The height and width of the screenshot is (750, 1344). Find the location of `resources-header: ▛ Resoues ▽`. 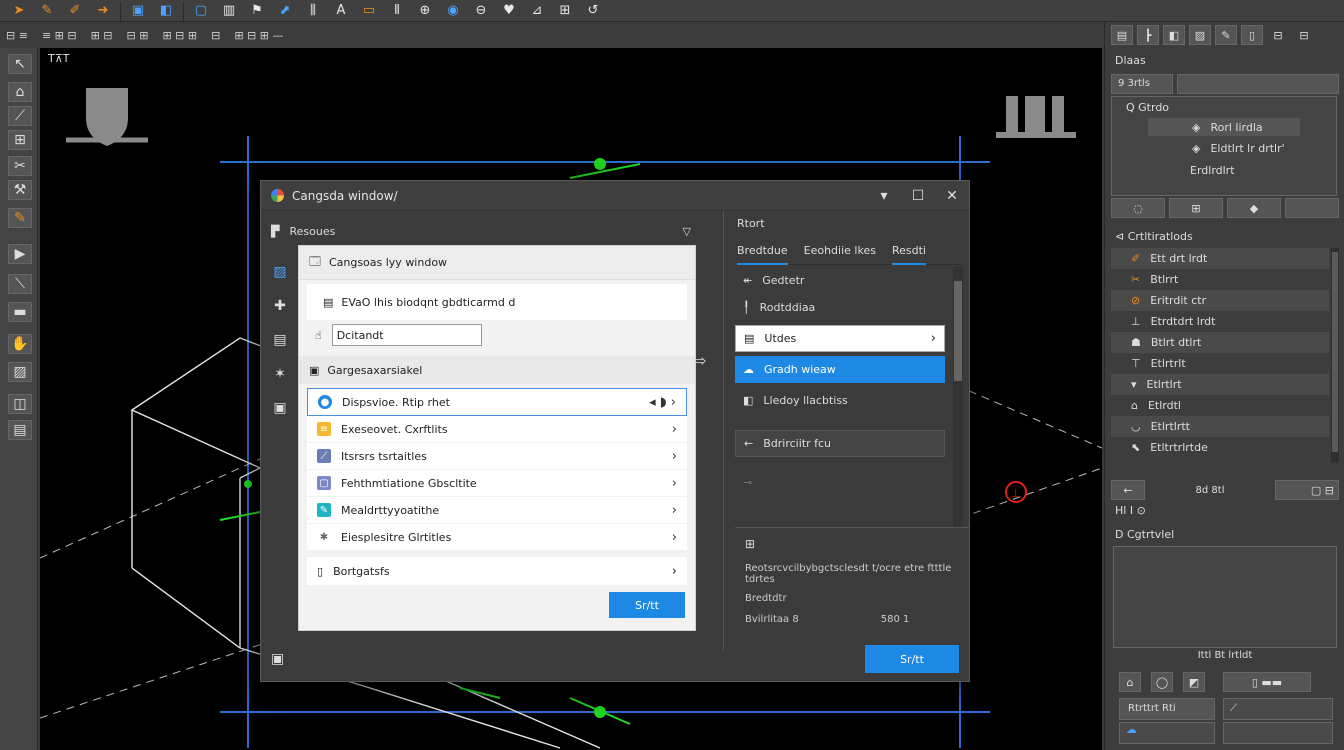

resources-header: ▛ Resoues ▽ is located at coordinates (481, 231).